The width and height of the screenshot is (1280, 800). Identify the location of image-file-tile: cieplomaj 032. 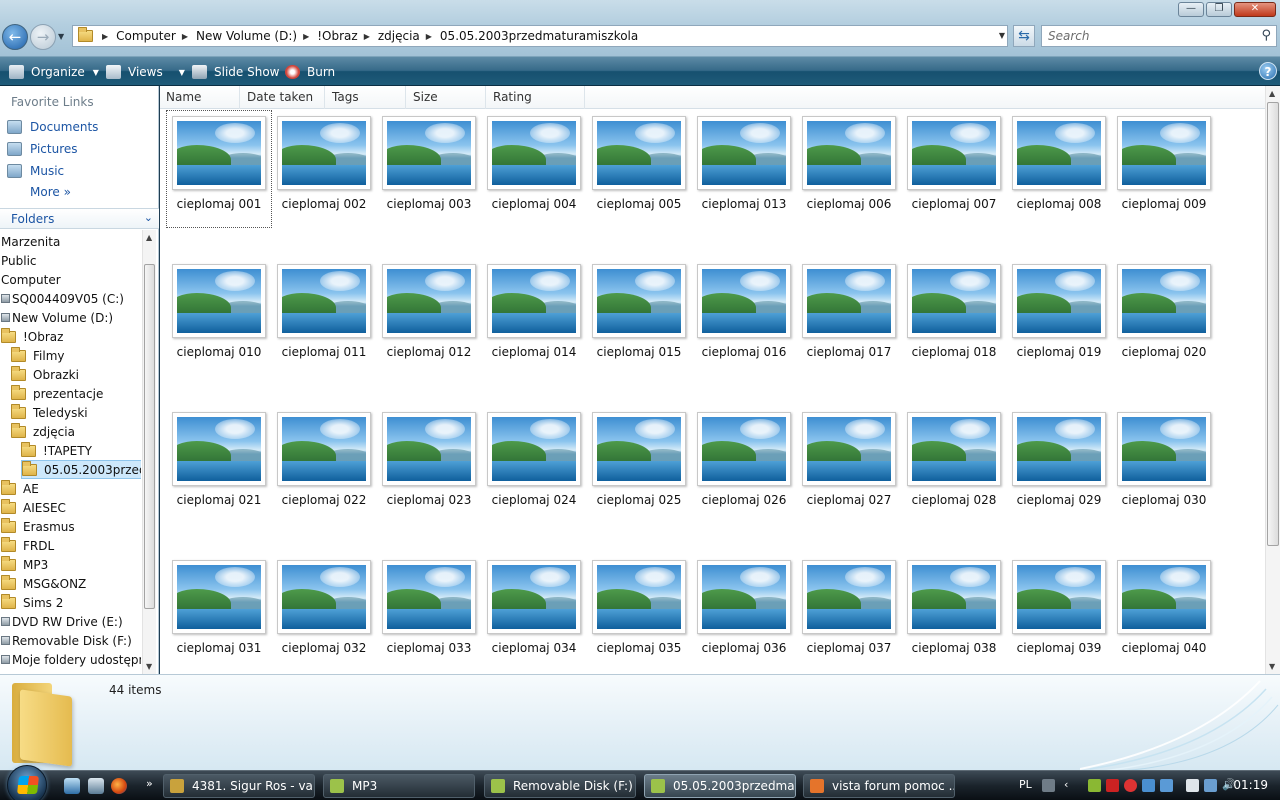
(324, 613).